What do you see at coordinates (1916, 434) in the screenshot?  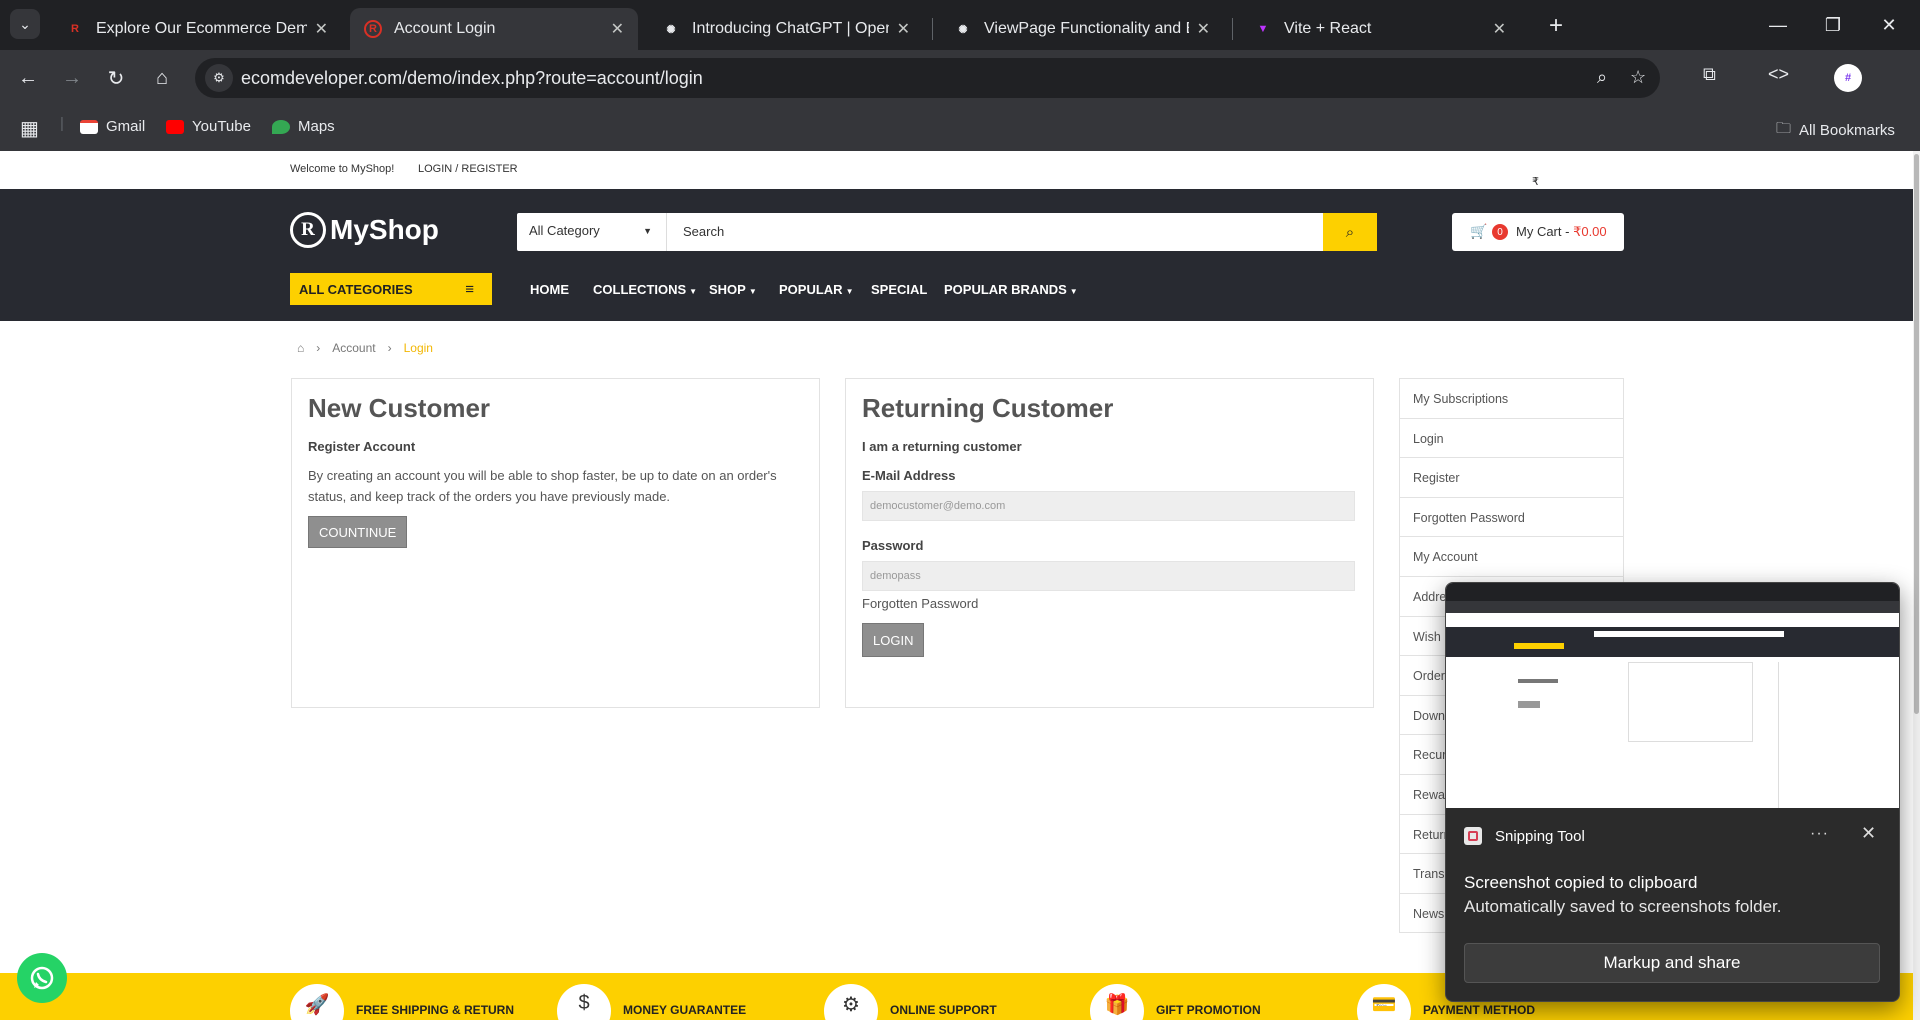 I see `scrollbar-thumb` at bounding box center [1916, 434].